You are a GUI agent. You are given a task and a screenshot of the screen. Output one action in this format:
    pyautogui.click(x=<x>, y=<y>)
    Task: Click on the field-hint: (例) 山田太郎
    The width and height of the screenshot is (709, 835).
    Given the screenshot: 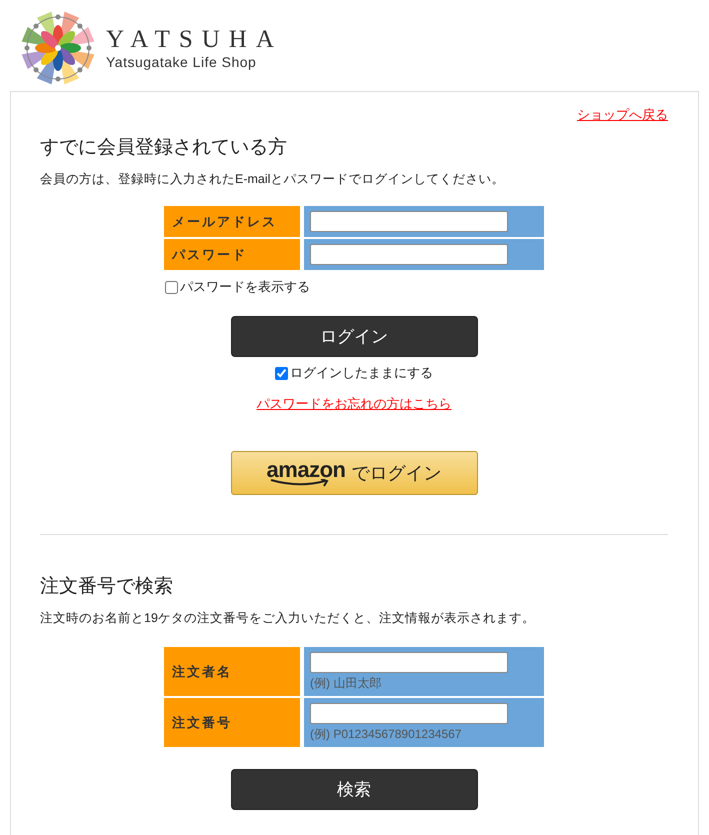 What is the action you would take?
    pyautogui.click(x=346, y=683)
    